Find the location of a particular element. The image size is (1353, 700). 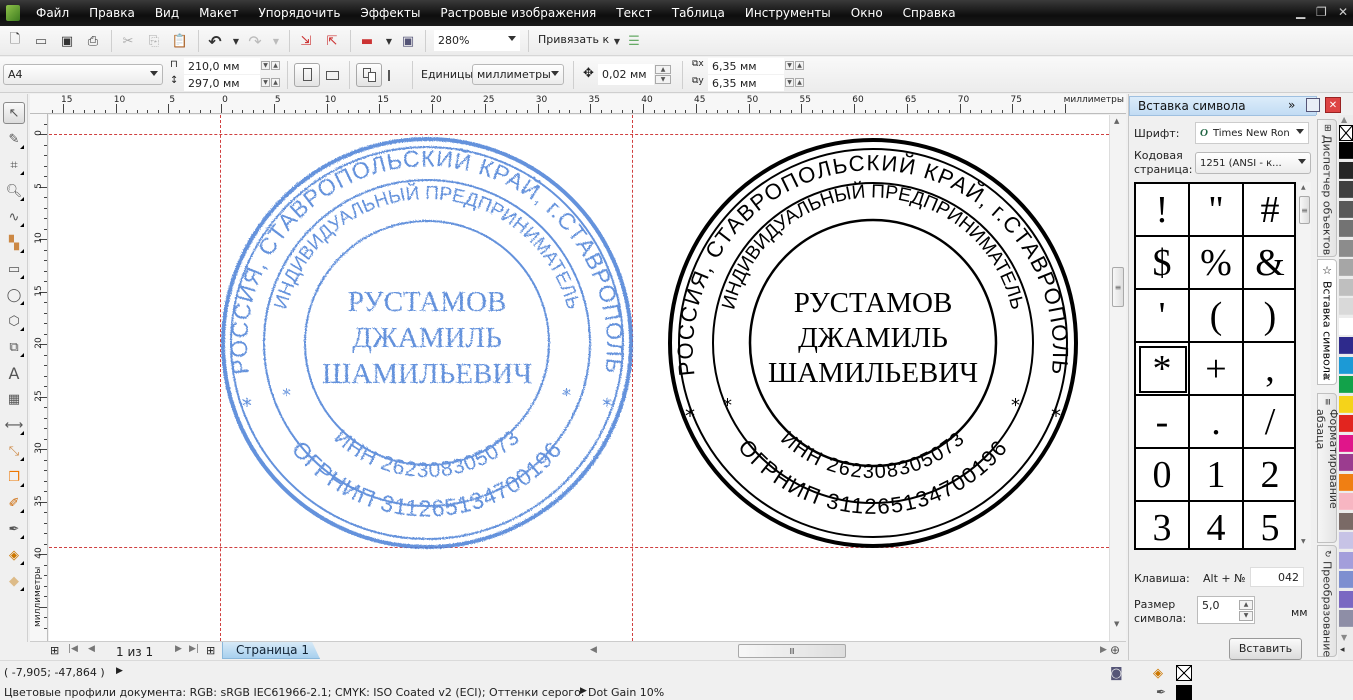

palette-scroll-up-icon: ▲ is located at coordinates (1344, 119).